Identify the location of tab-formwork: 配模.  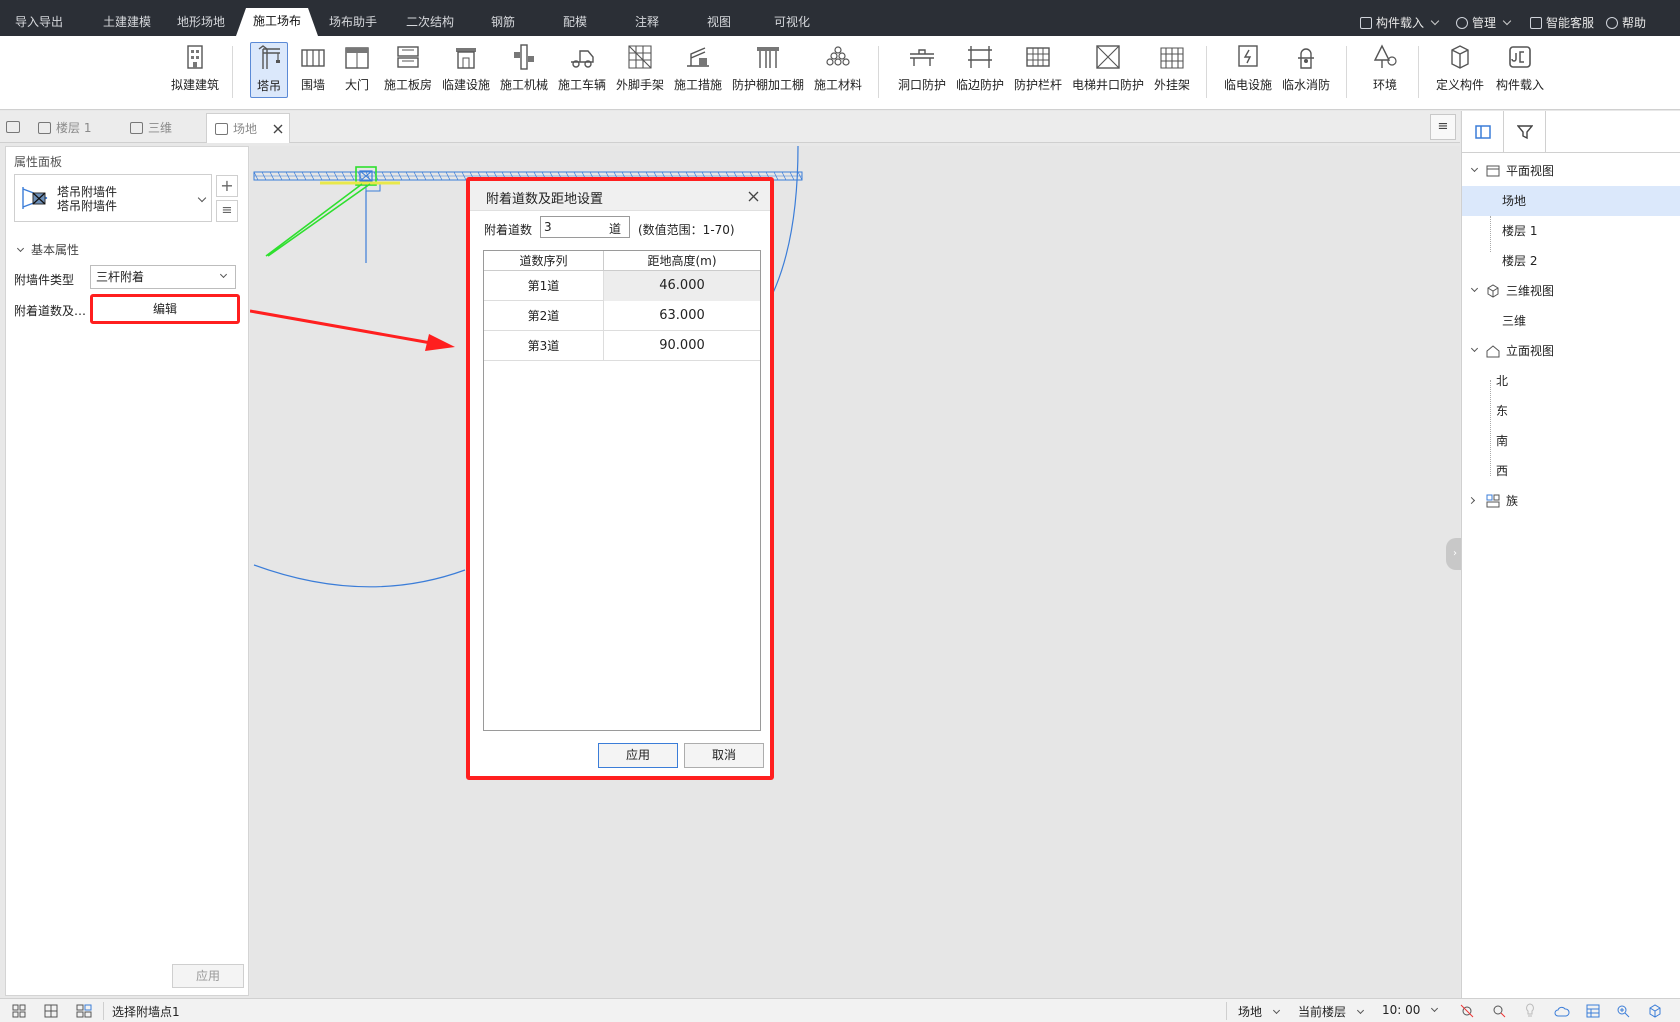
(575, 22).